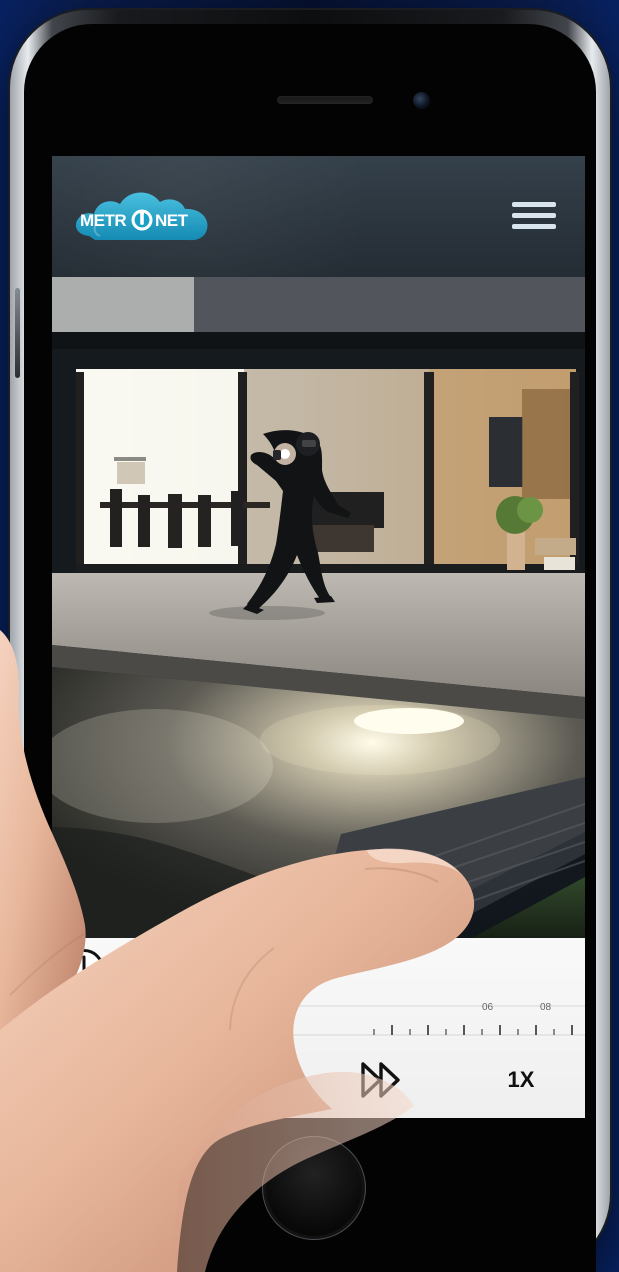 The height and width of the screenshot is (1272, 619). I want to click on timeline-scrubber: 1 06 08, so click(318, 1022).